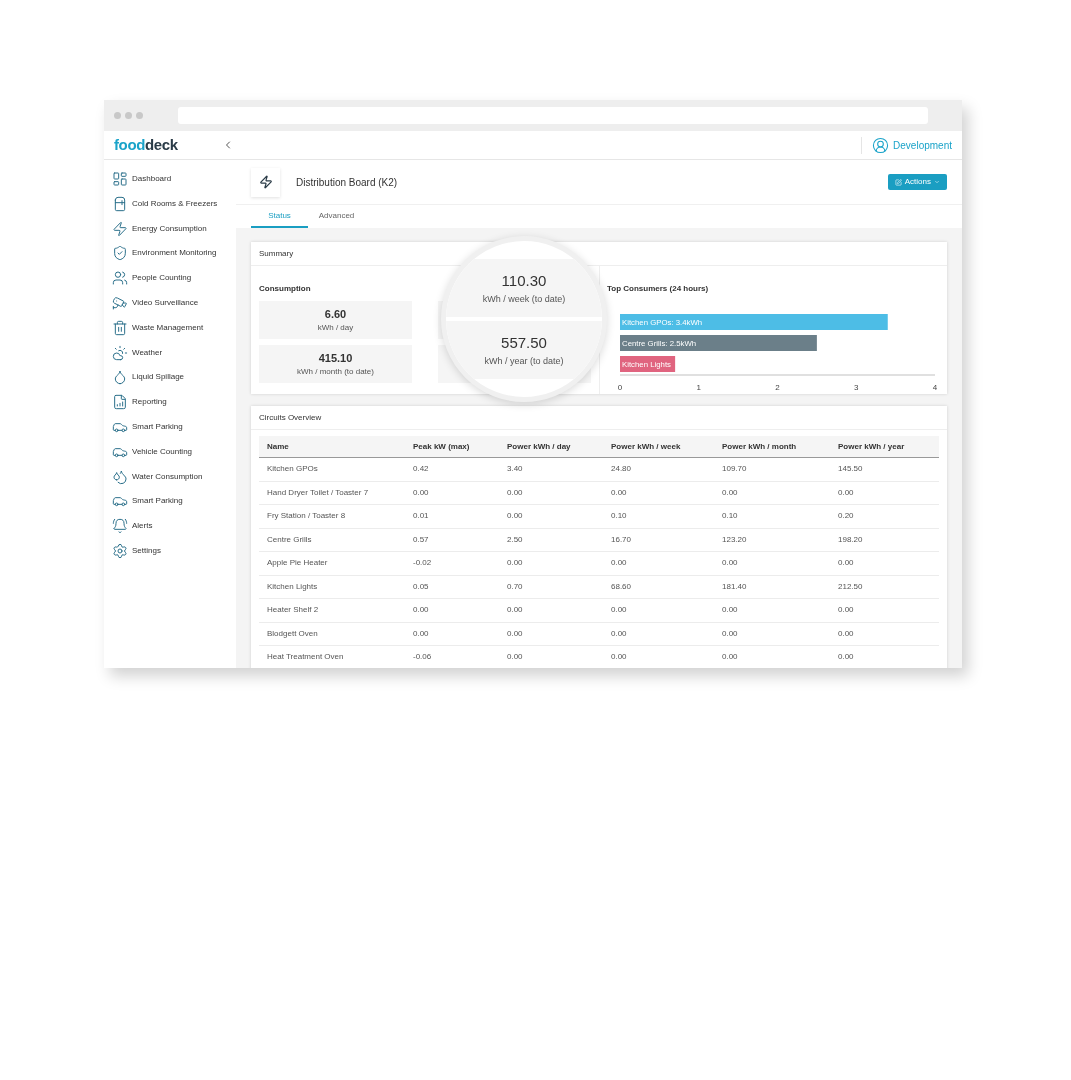 This screenshot has width=1071, height=1080. Describe the element at coordinates (162, 278) in the screenshot. I see `sidebar-item: People Counting` at that location.